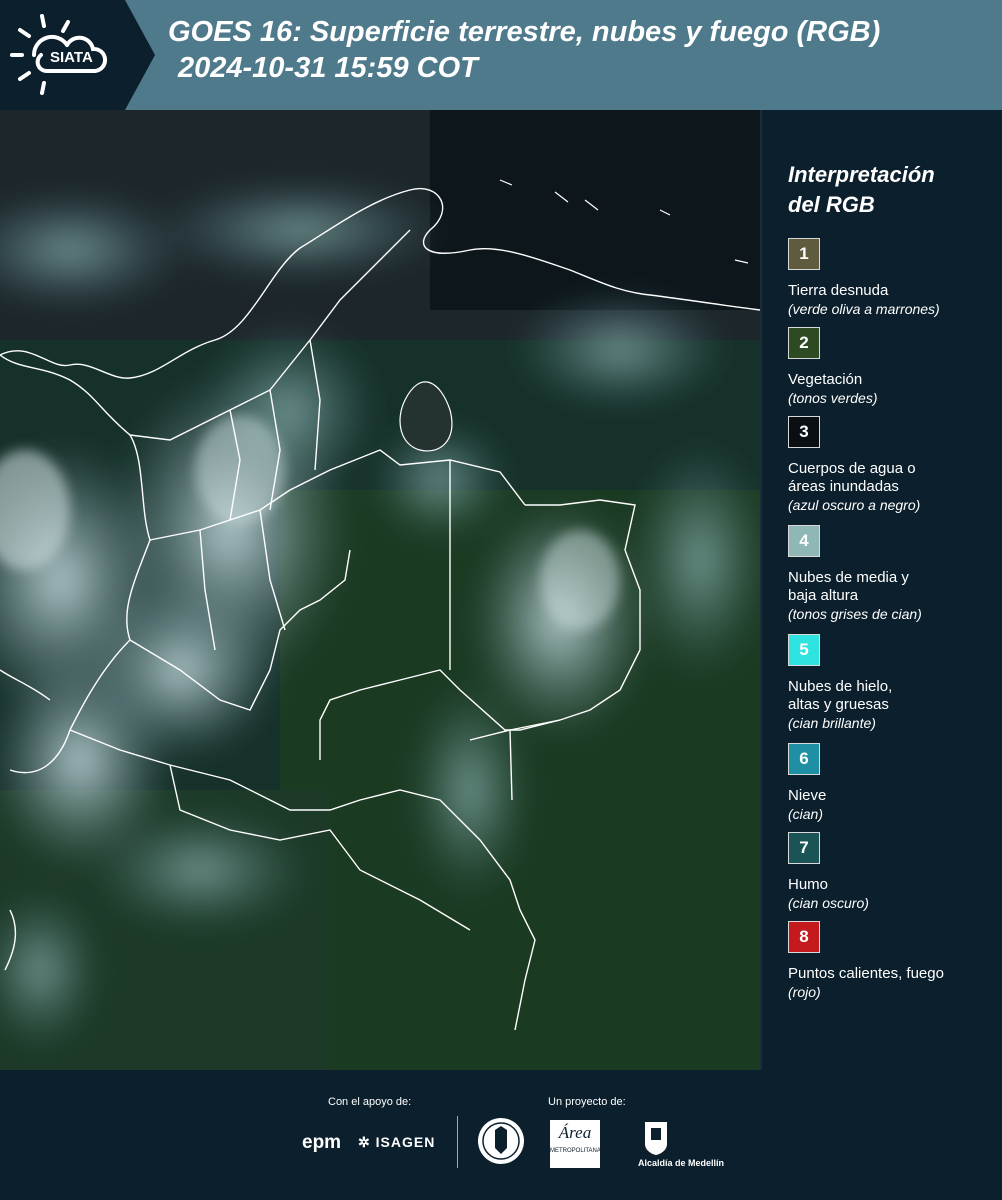  I want to click on legend-item-sub: (rojo), so click(804, 992).